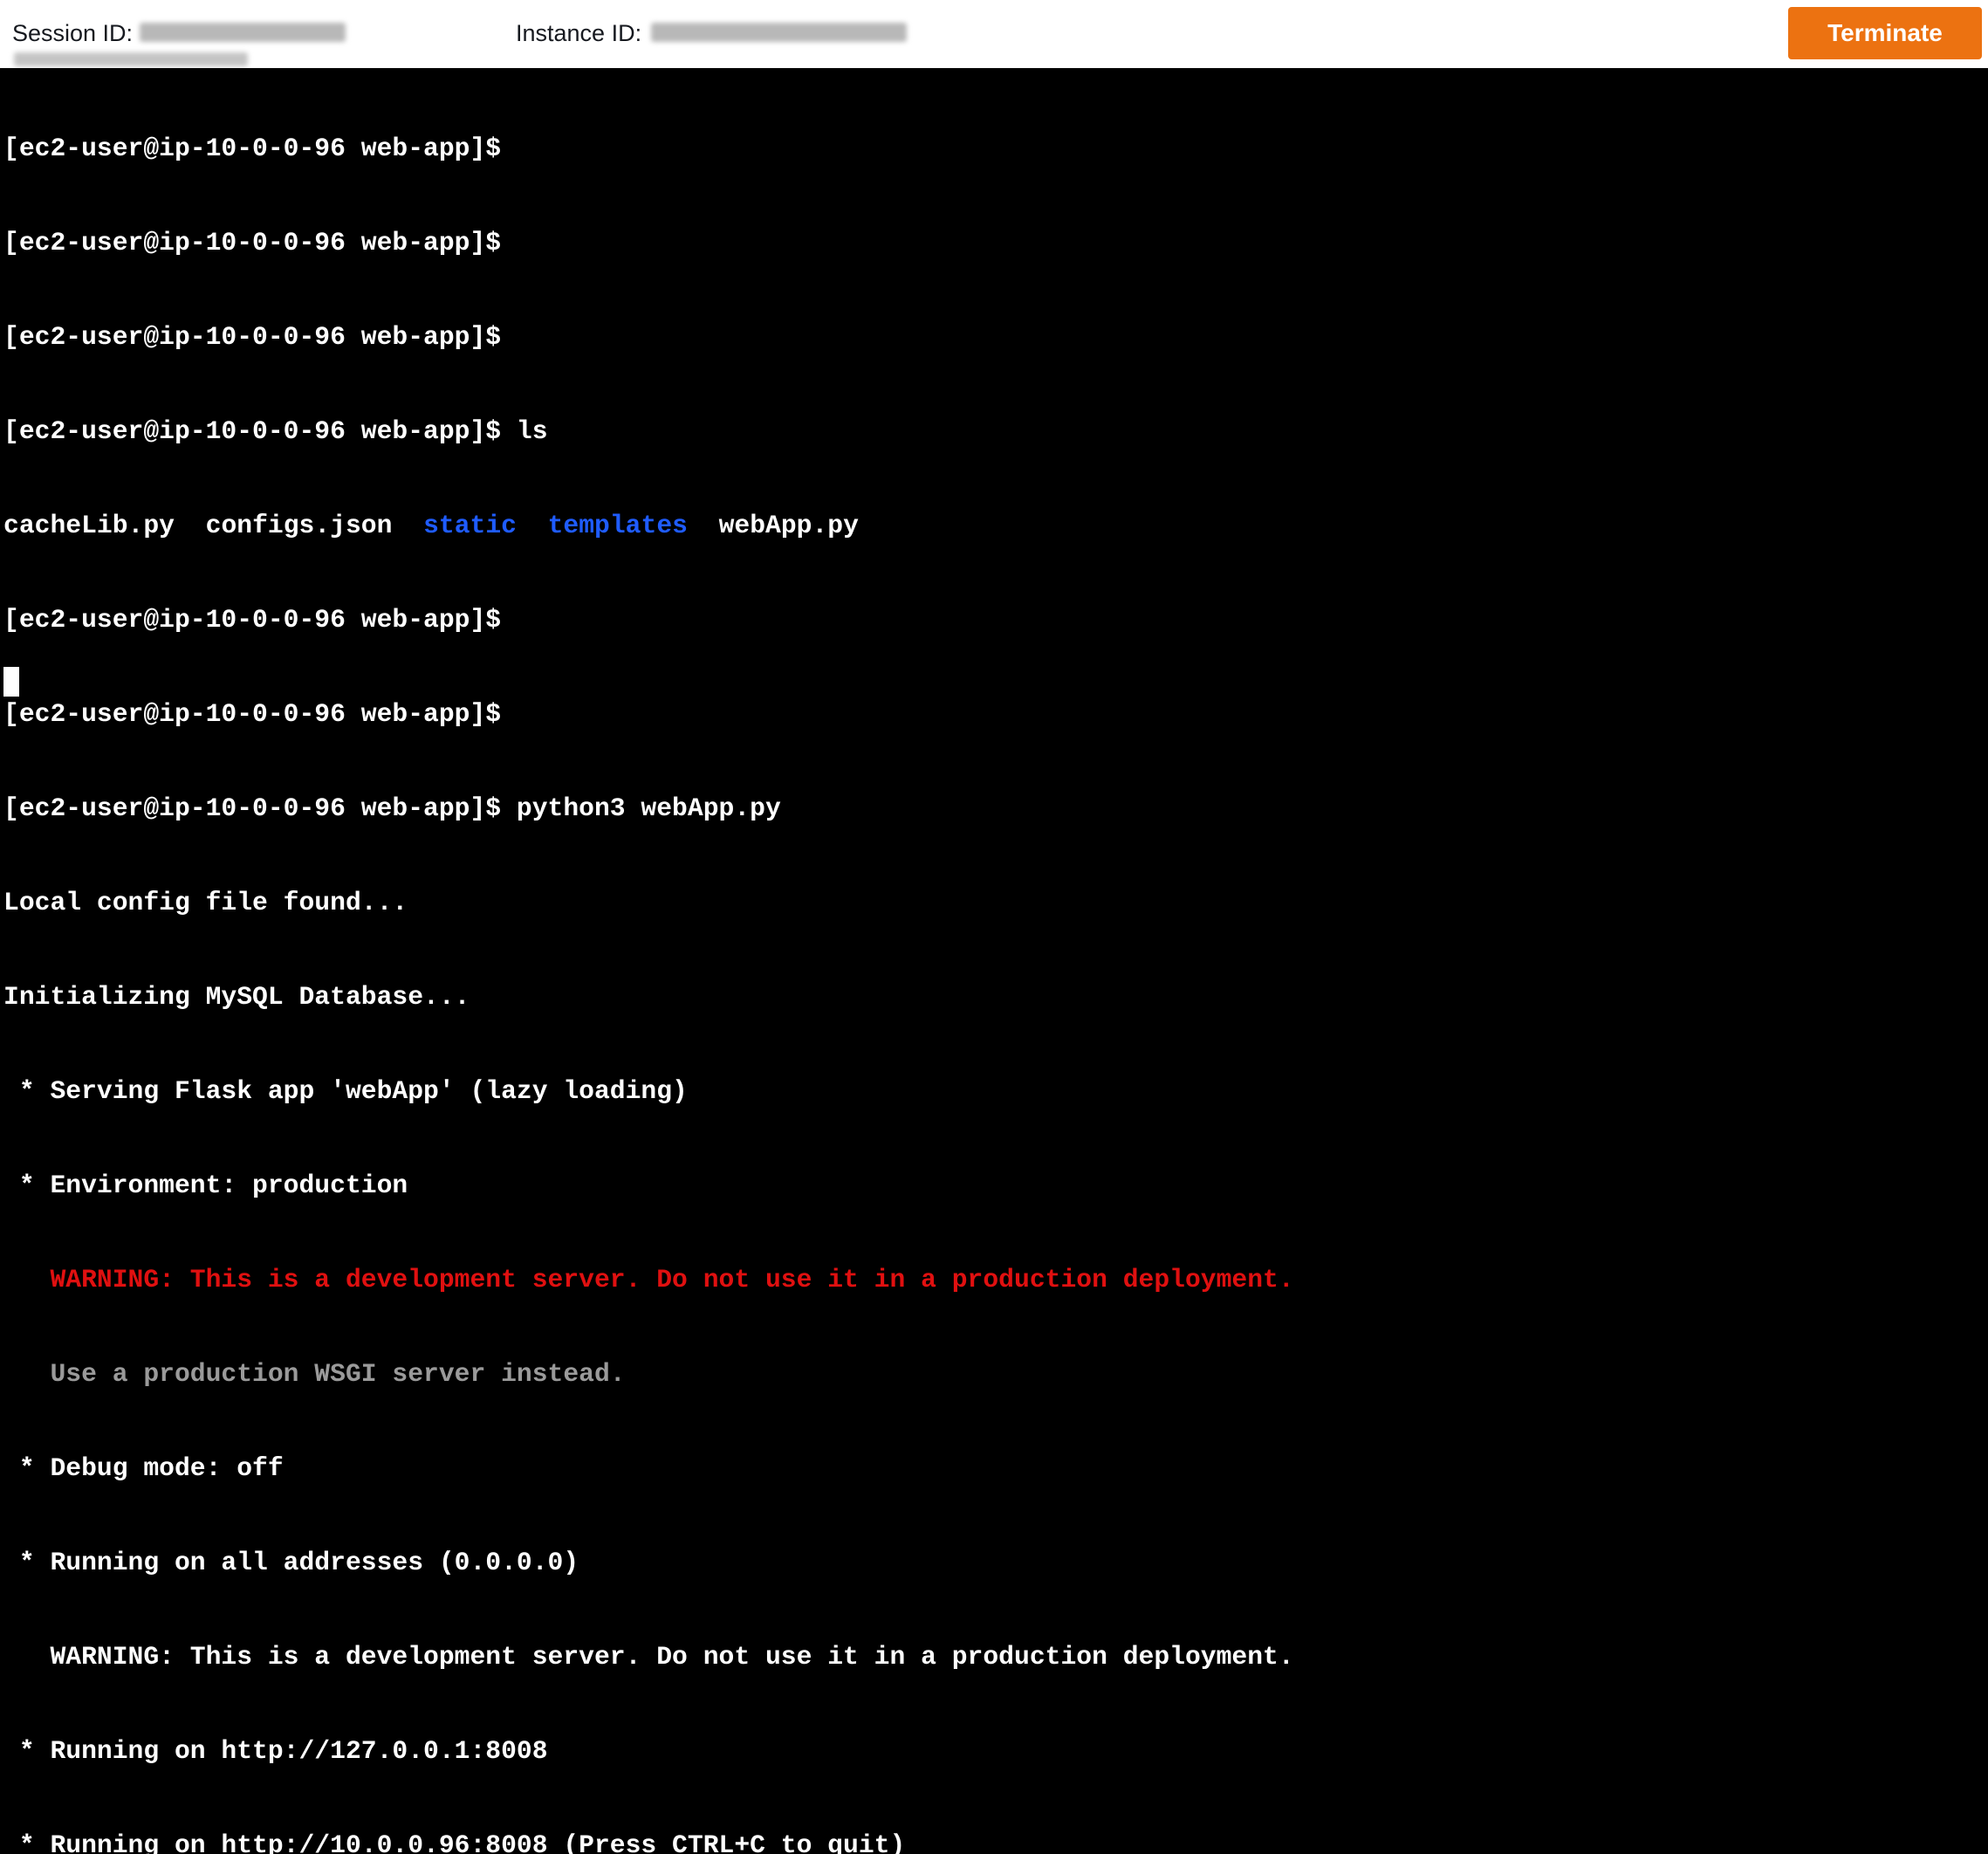 Image resolution: width=1988 pixels, height=1854 pixels. Describe the element at coordinates (314, 1374) in the screenshot. I see `terminal-hint-line: Use a production WSGI server instead.` at that location.